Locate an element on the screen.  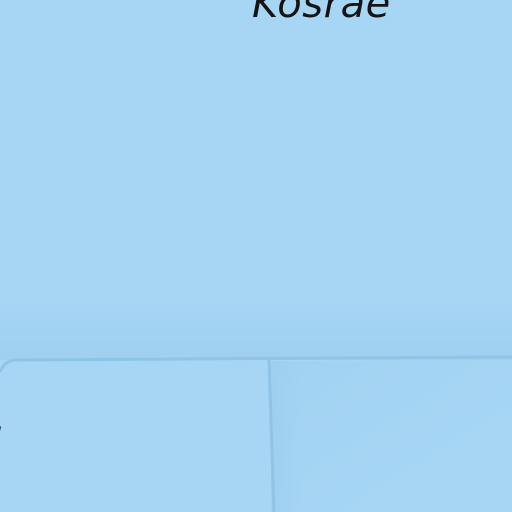
boundary-glow-horizontal is located at coordinates (256, 330).